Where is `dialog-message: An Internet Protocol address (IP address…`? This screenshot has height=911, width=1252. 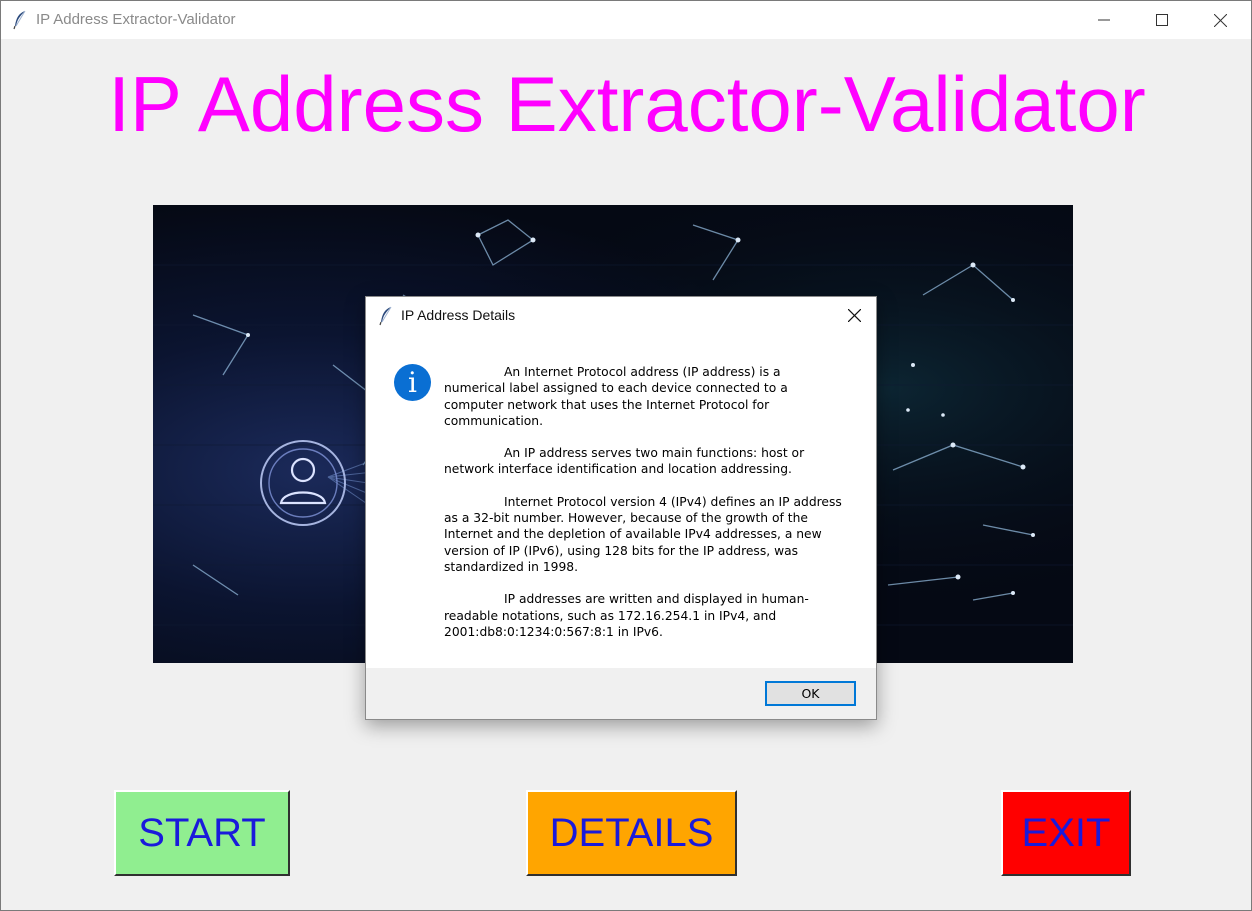 dialog-message: An Internet Protocol address (IP address… is located at coordinates (644, 510).